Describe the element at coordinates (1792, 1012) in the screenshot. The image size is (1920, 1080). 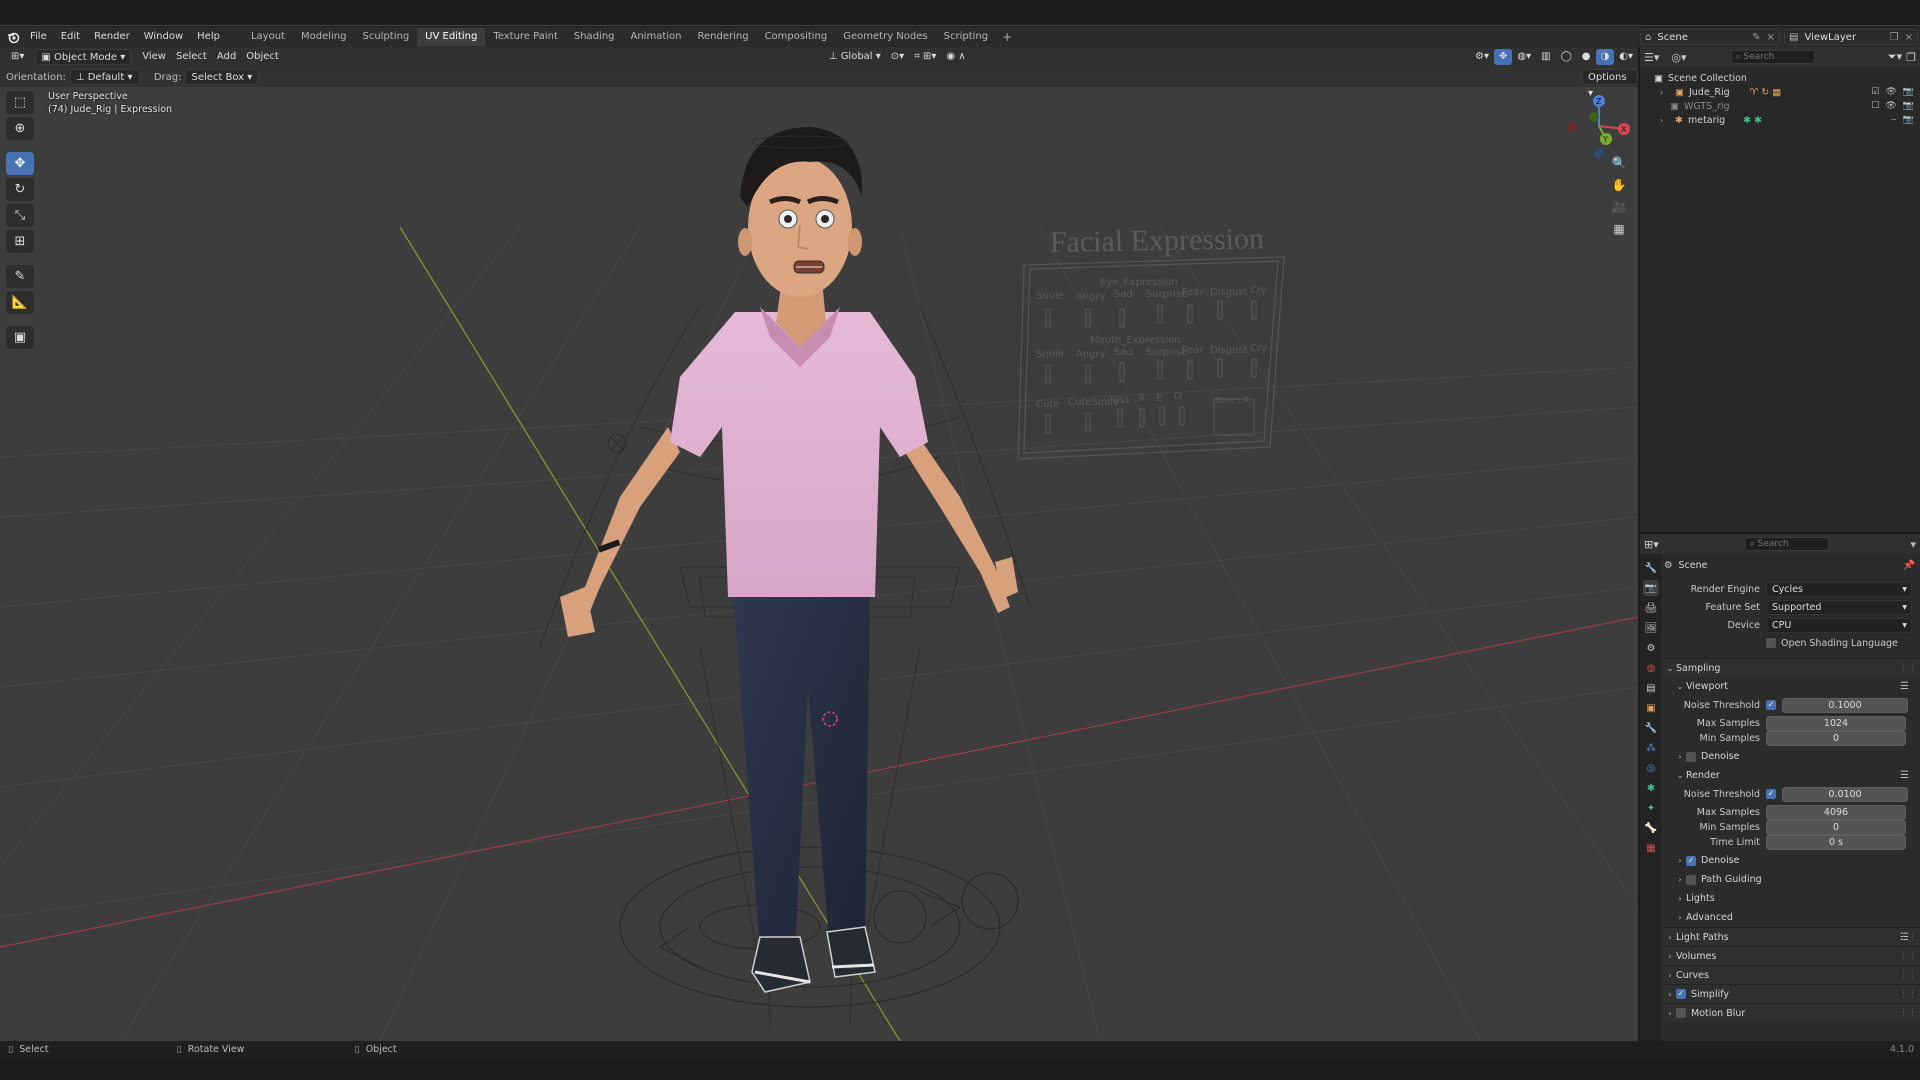
I see `motion-blur-panel: › Motion Blur ⋮⋮` at that location.